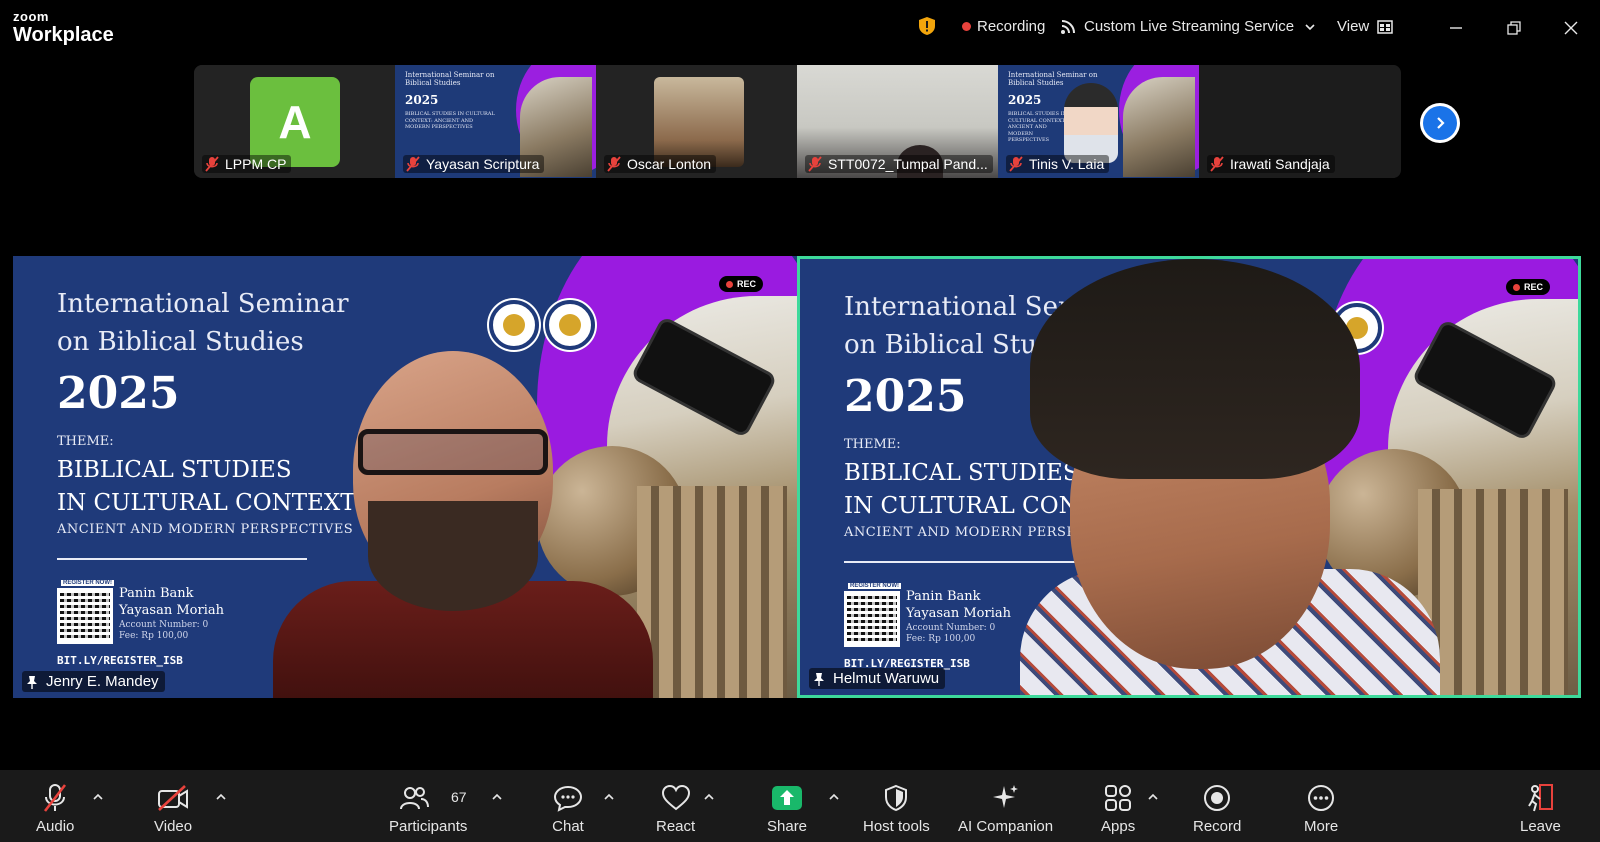 This screenshot has height=842, width=1600. Describe the element at coordinates (1118, 826) in the screenshot. I see `apps-label: Apps` at that location.